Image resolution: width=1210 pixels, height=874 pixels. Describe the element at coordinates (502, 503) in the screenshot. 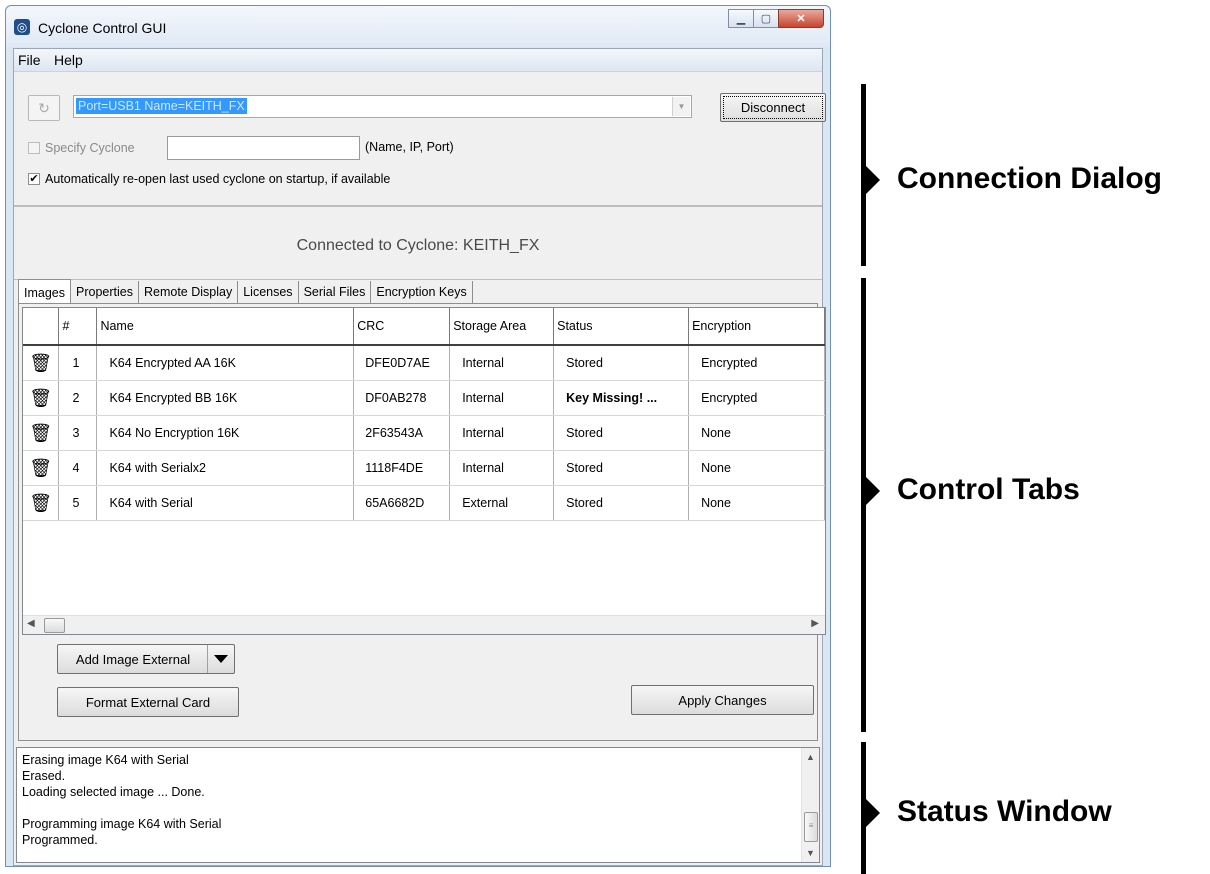

I see `cell-storage: External` at that location.